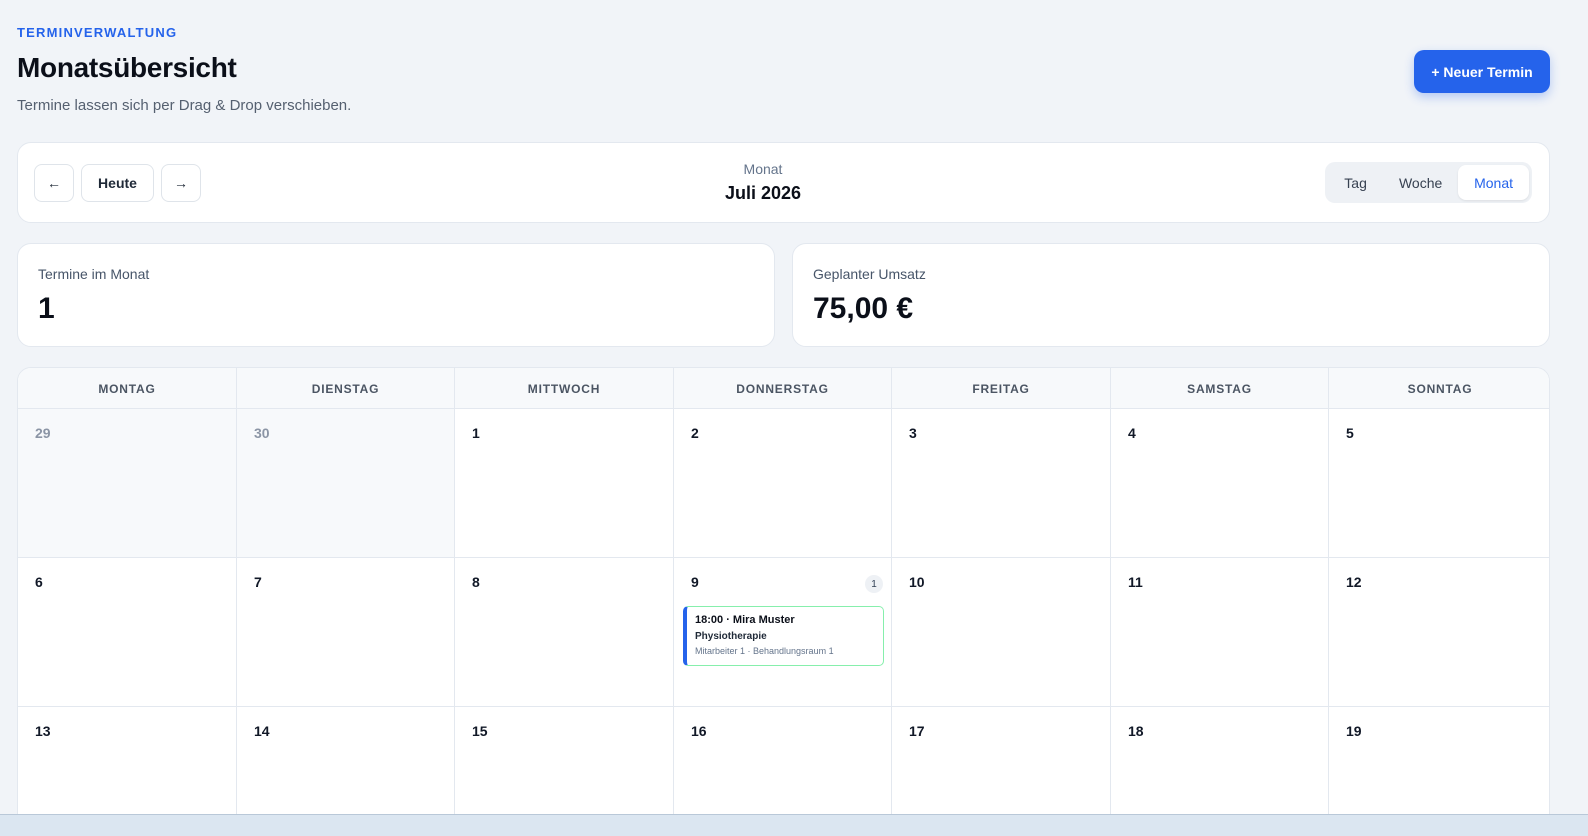 The width and height of the screenshot is (1588, 836). I want to click on day-cell: 4, so click(1220, 483).